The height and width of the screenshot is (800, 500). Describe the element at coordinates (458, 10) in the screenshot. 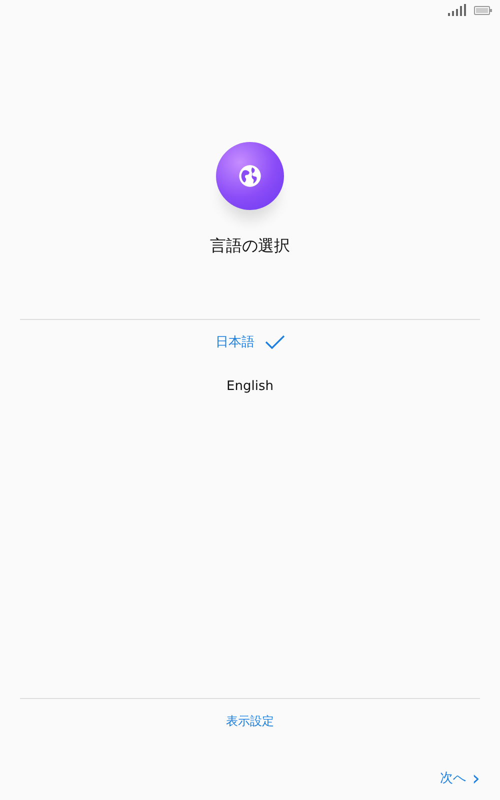

I see `signal-icon` at that location.